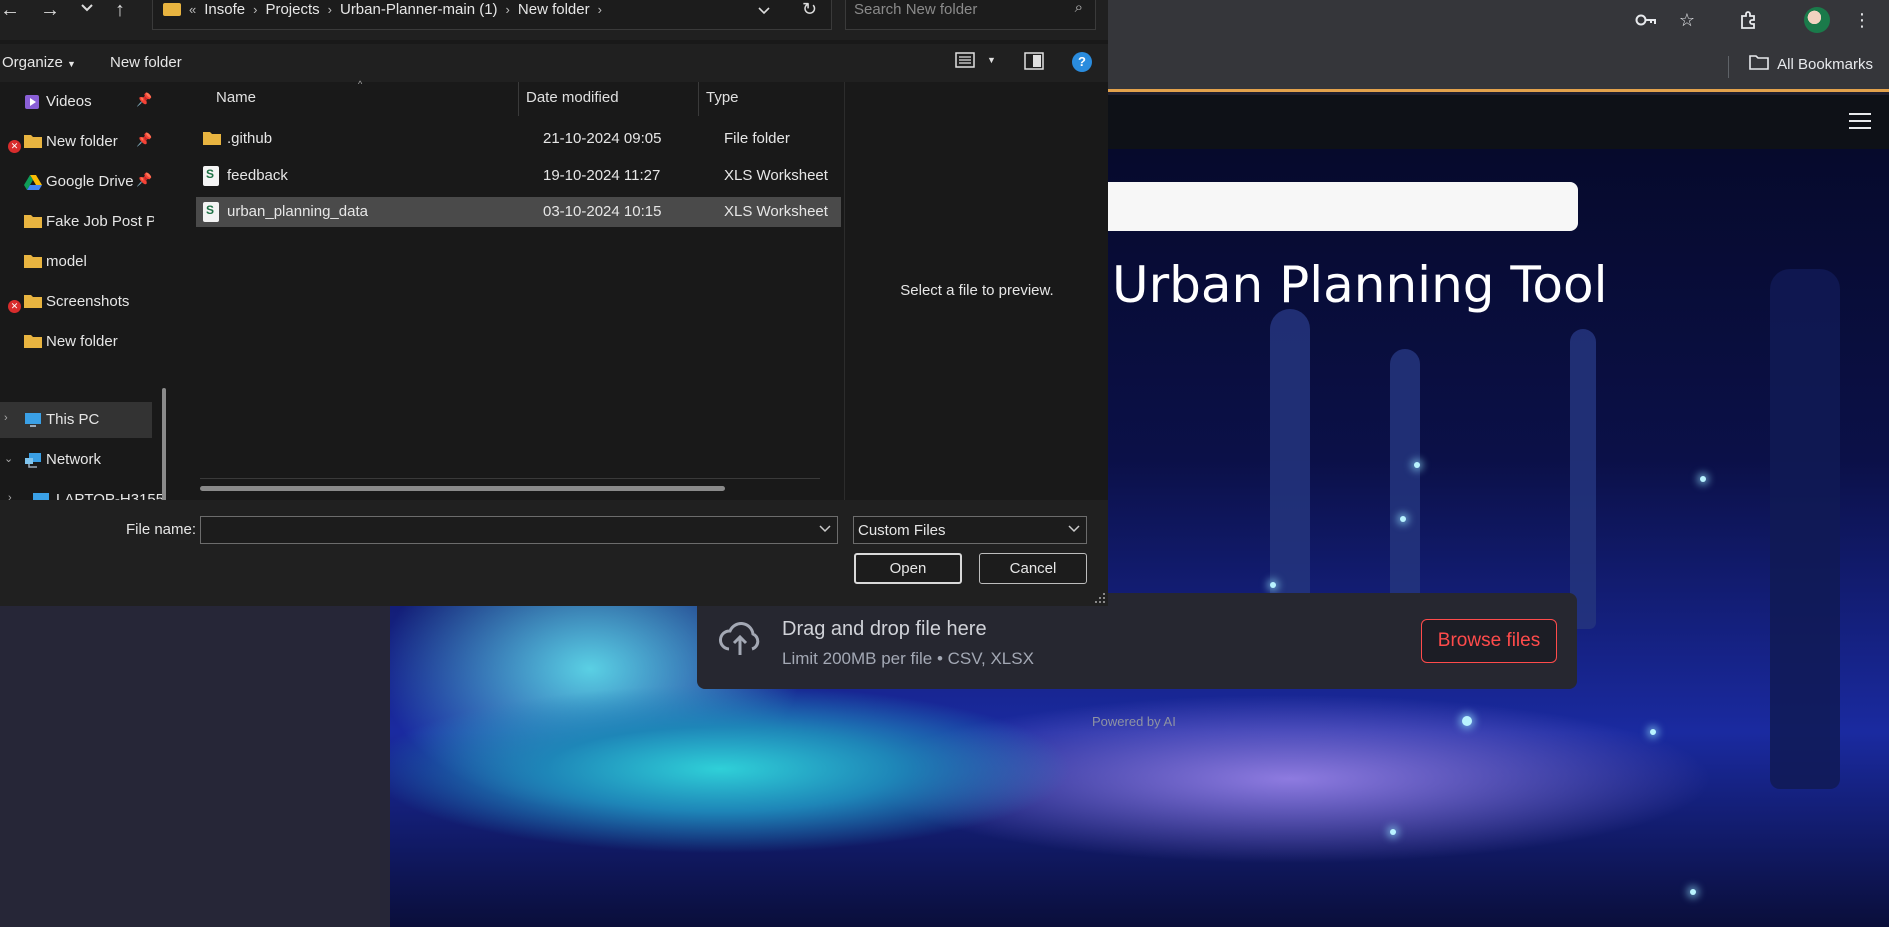  Describe the element at coordinates (1811, 64) in the screenshot. I see `all-bookmarks-button: All Bookmarks` at that location.